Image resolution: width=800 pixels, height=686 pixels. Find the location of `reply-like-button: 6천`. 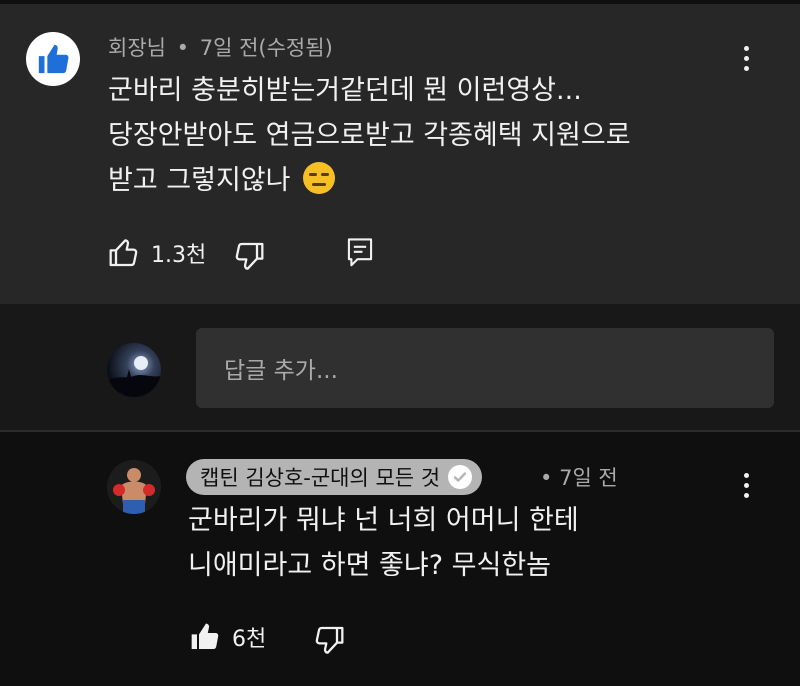

reply-like-button: 6천 is located at coordinates (227, 637).